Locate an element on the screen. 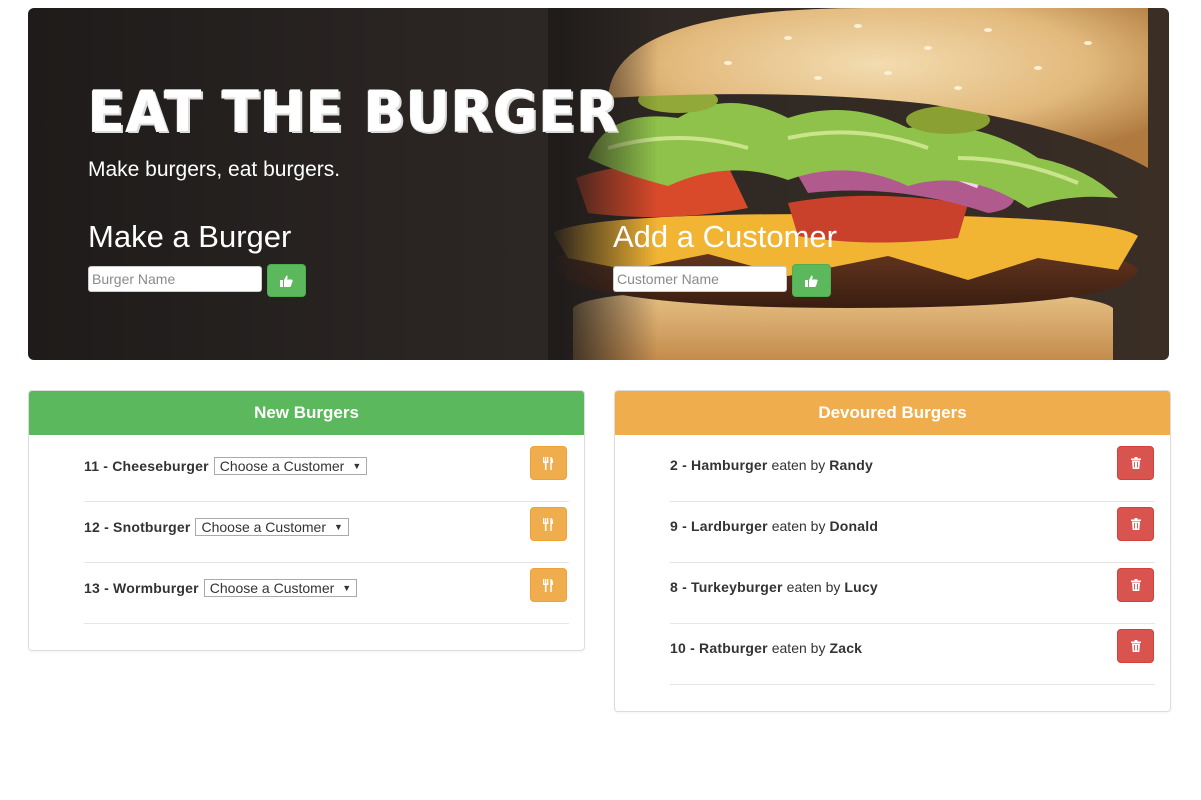 The height and width of the screenshot is (800, 1201). list-item: 13 - Wormburger Choose a Customer ▼ is located at coordinates (326, 593).